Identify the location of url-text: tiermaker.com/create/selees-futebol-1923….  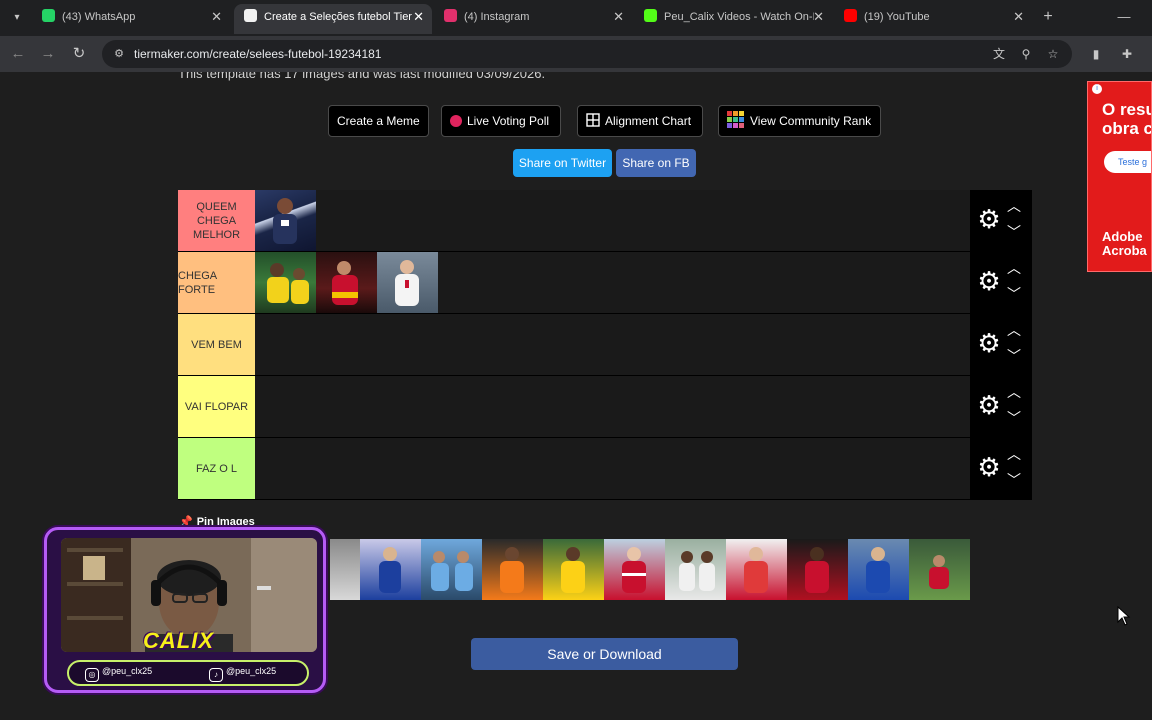
(258, 54).